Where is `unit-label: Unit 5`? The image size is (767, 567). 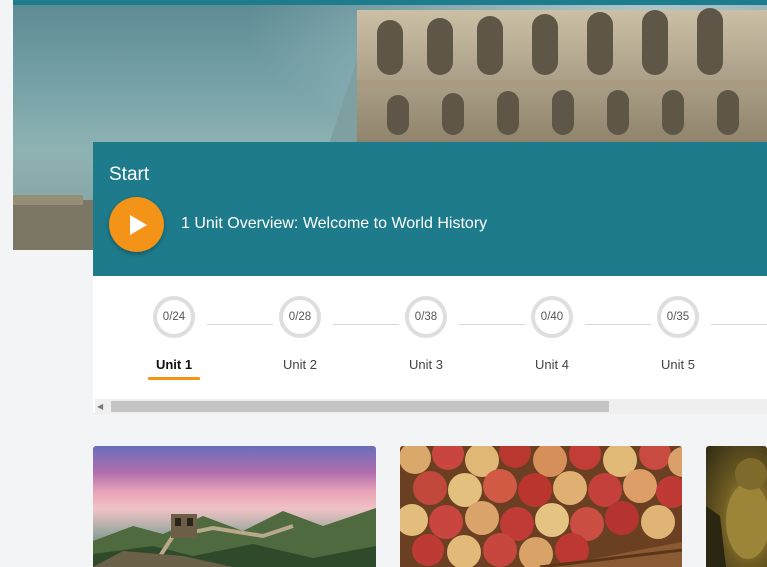 unit-label: Unit 5 is located at coordinates (678, 364).